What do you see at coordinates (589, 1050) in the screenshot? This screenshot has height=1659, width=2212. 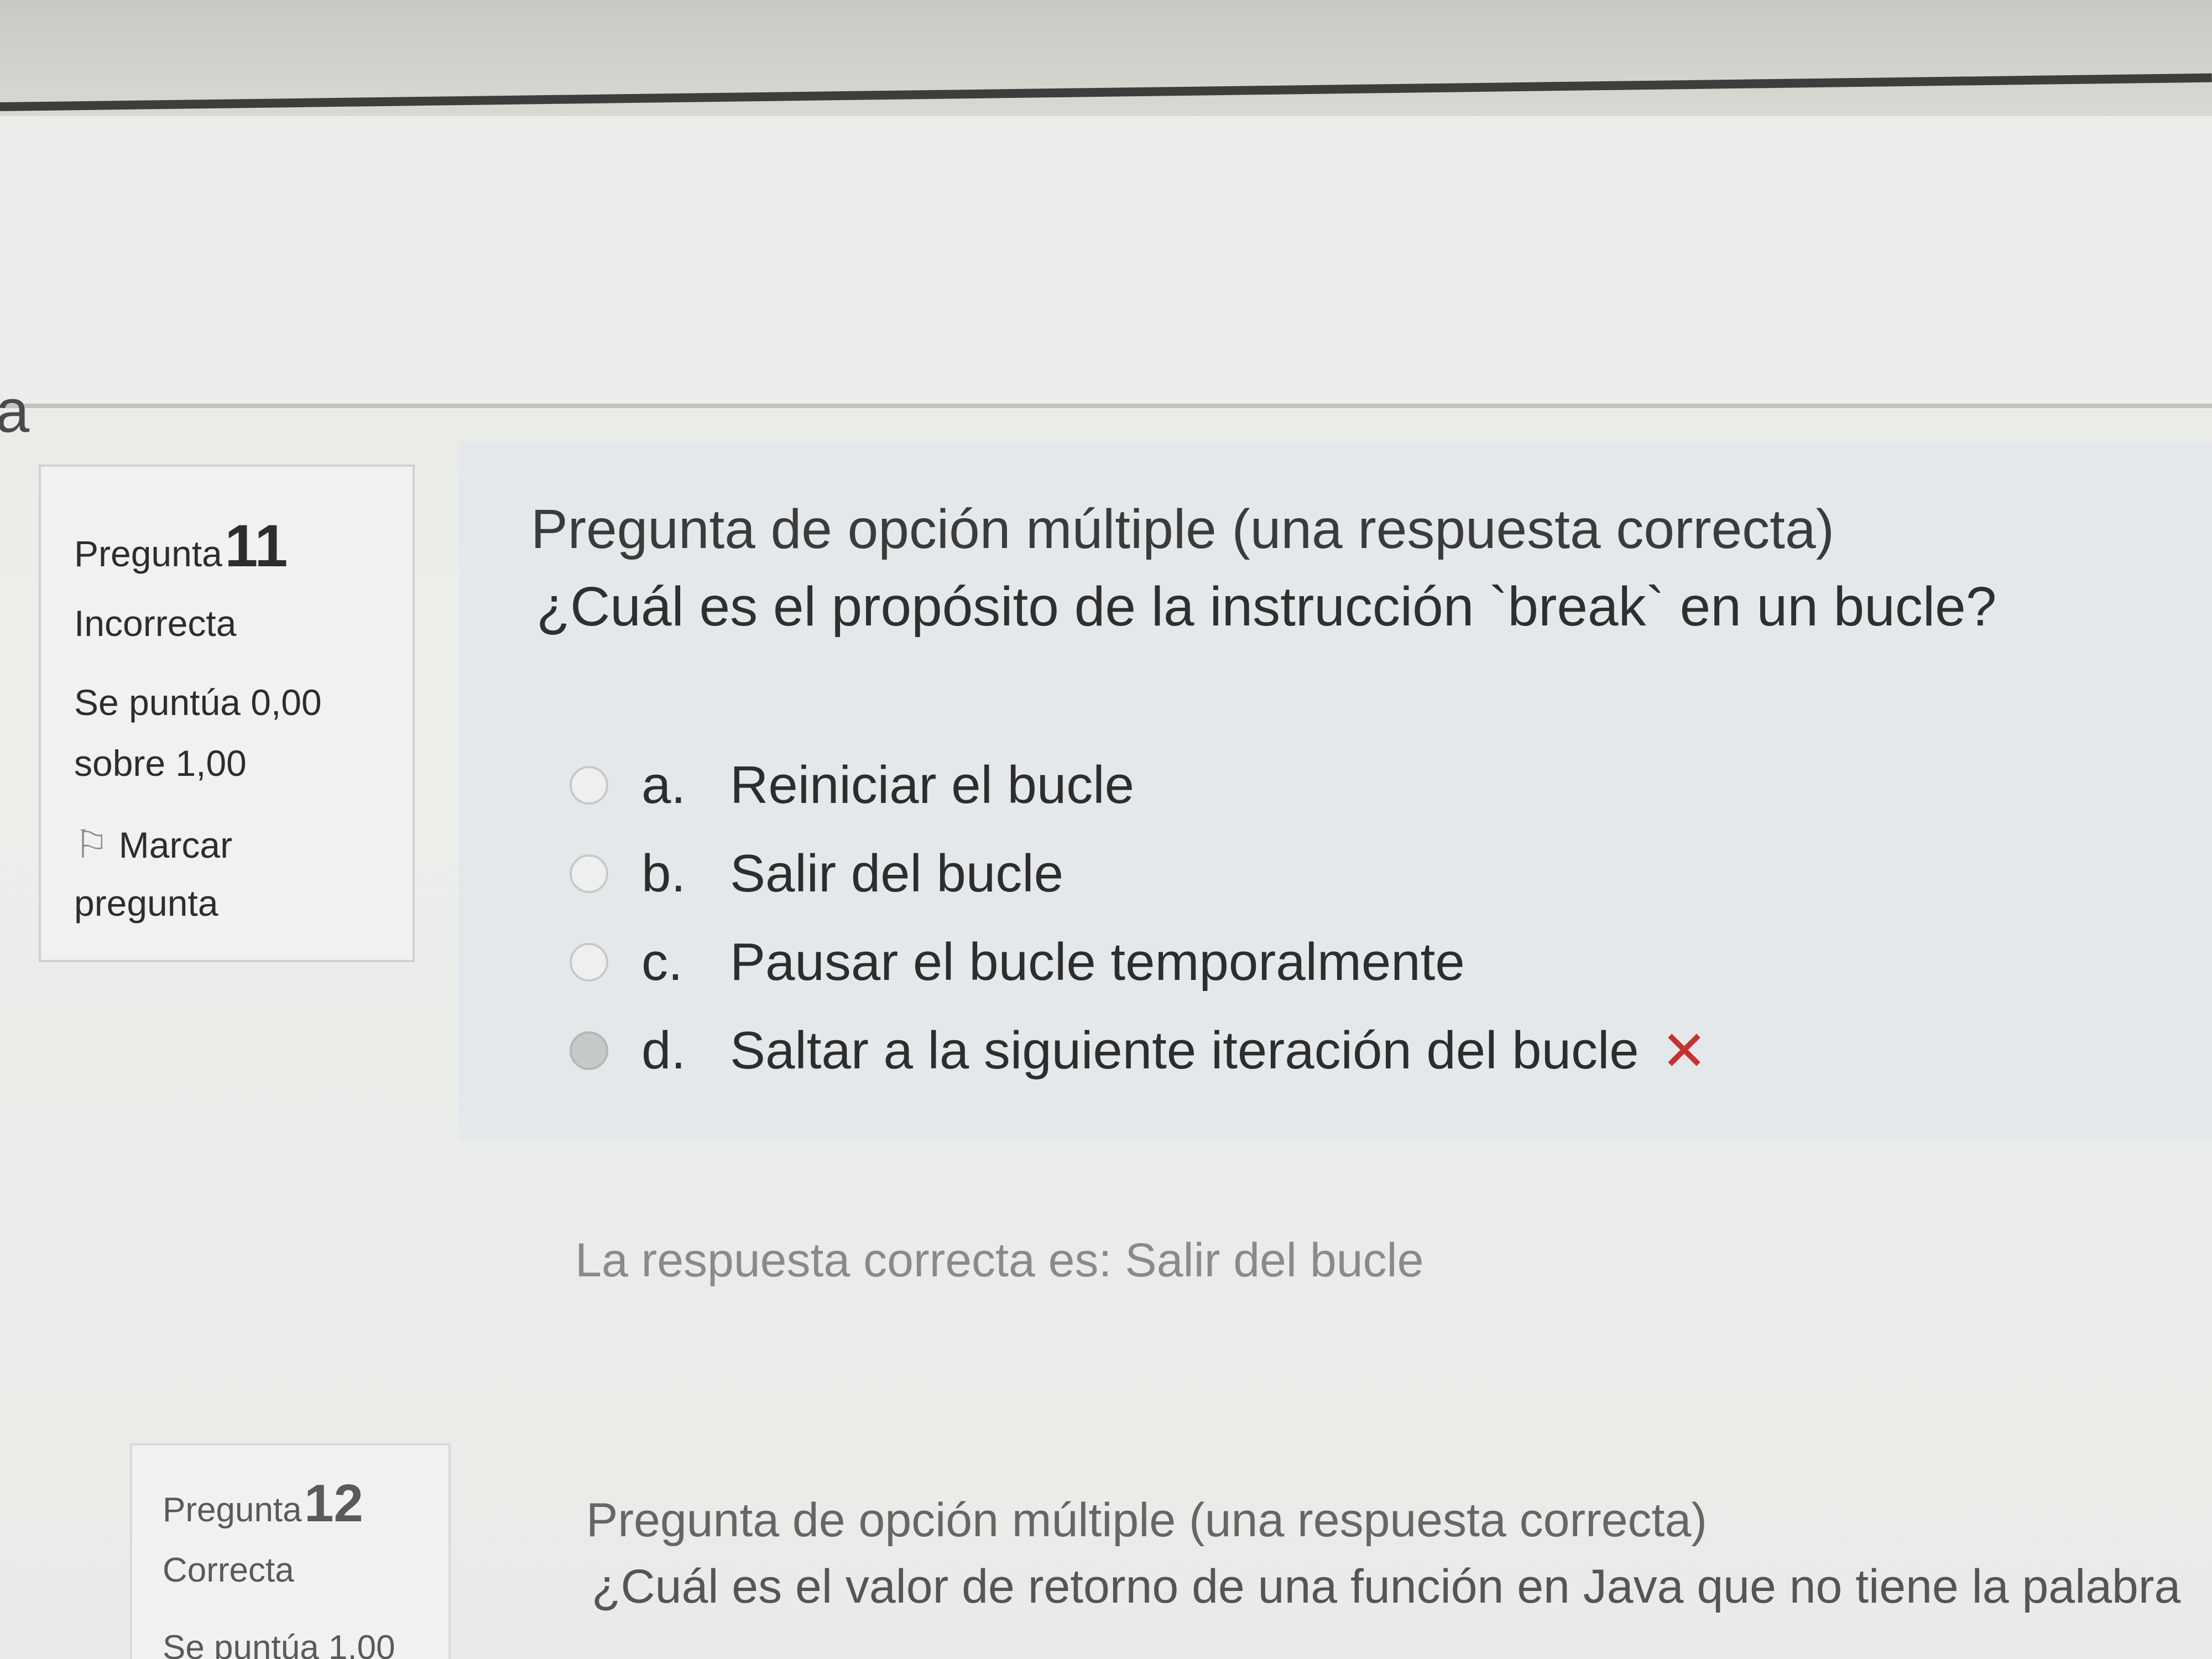 I see `radio-button-selected` at bounding box center [589, 1050].